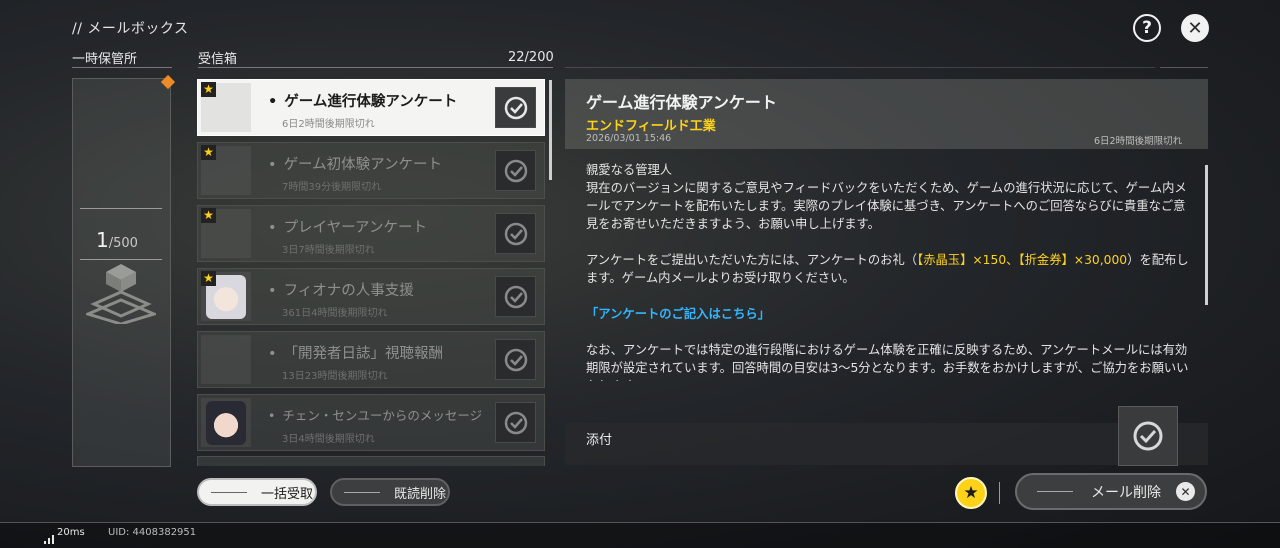  I want to click on mail-item: 「開発者日誌」視聴報酬 13日23時間後期限切れ, so click(371, 359).